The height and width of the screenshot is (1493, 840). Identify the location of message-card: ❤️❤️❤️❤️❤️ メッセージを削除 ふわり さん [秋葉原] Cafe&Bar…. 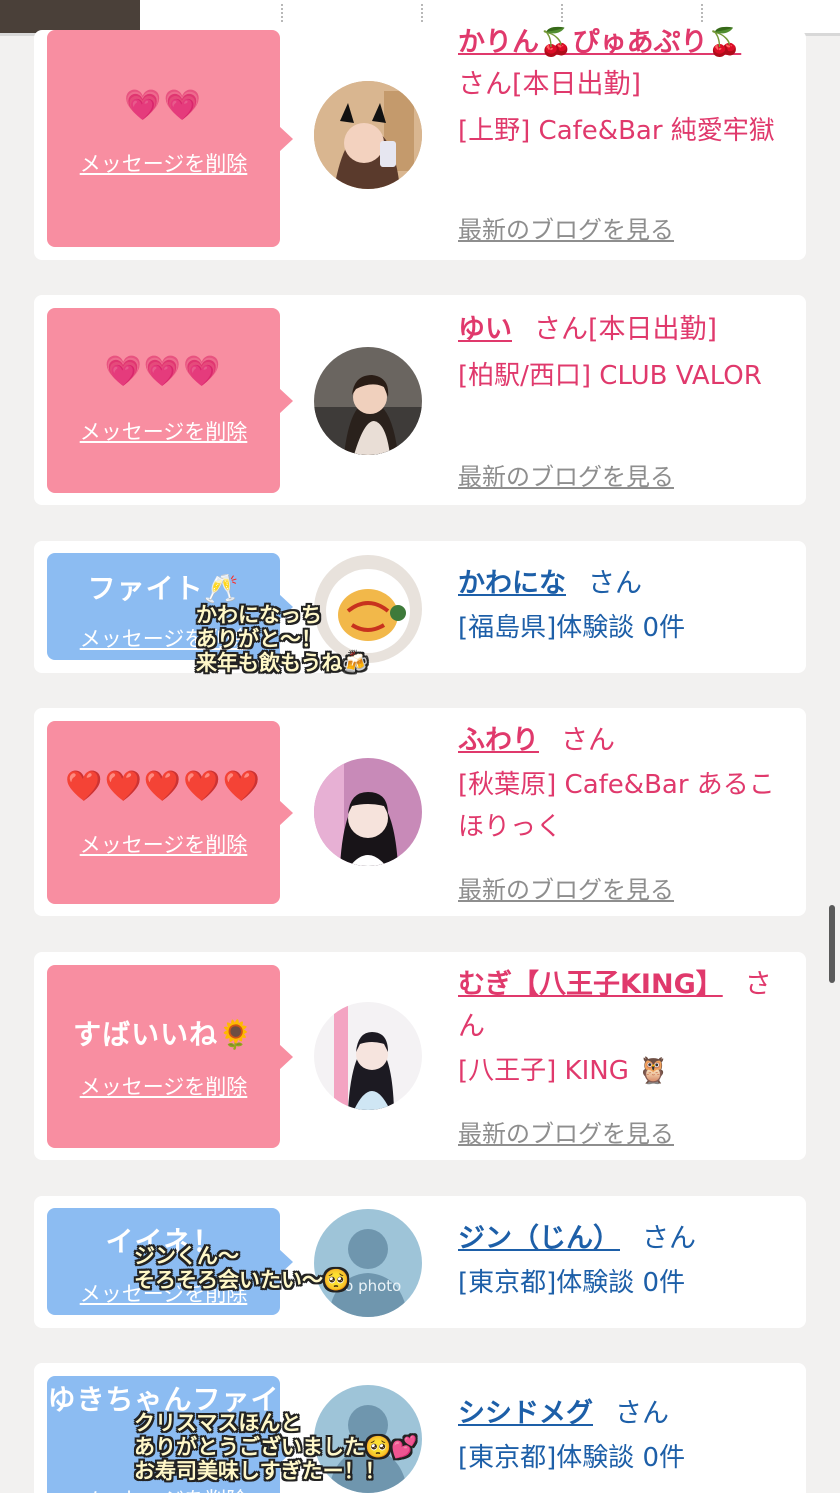
(420, 812).